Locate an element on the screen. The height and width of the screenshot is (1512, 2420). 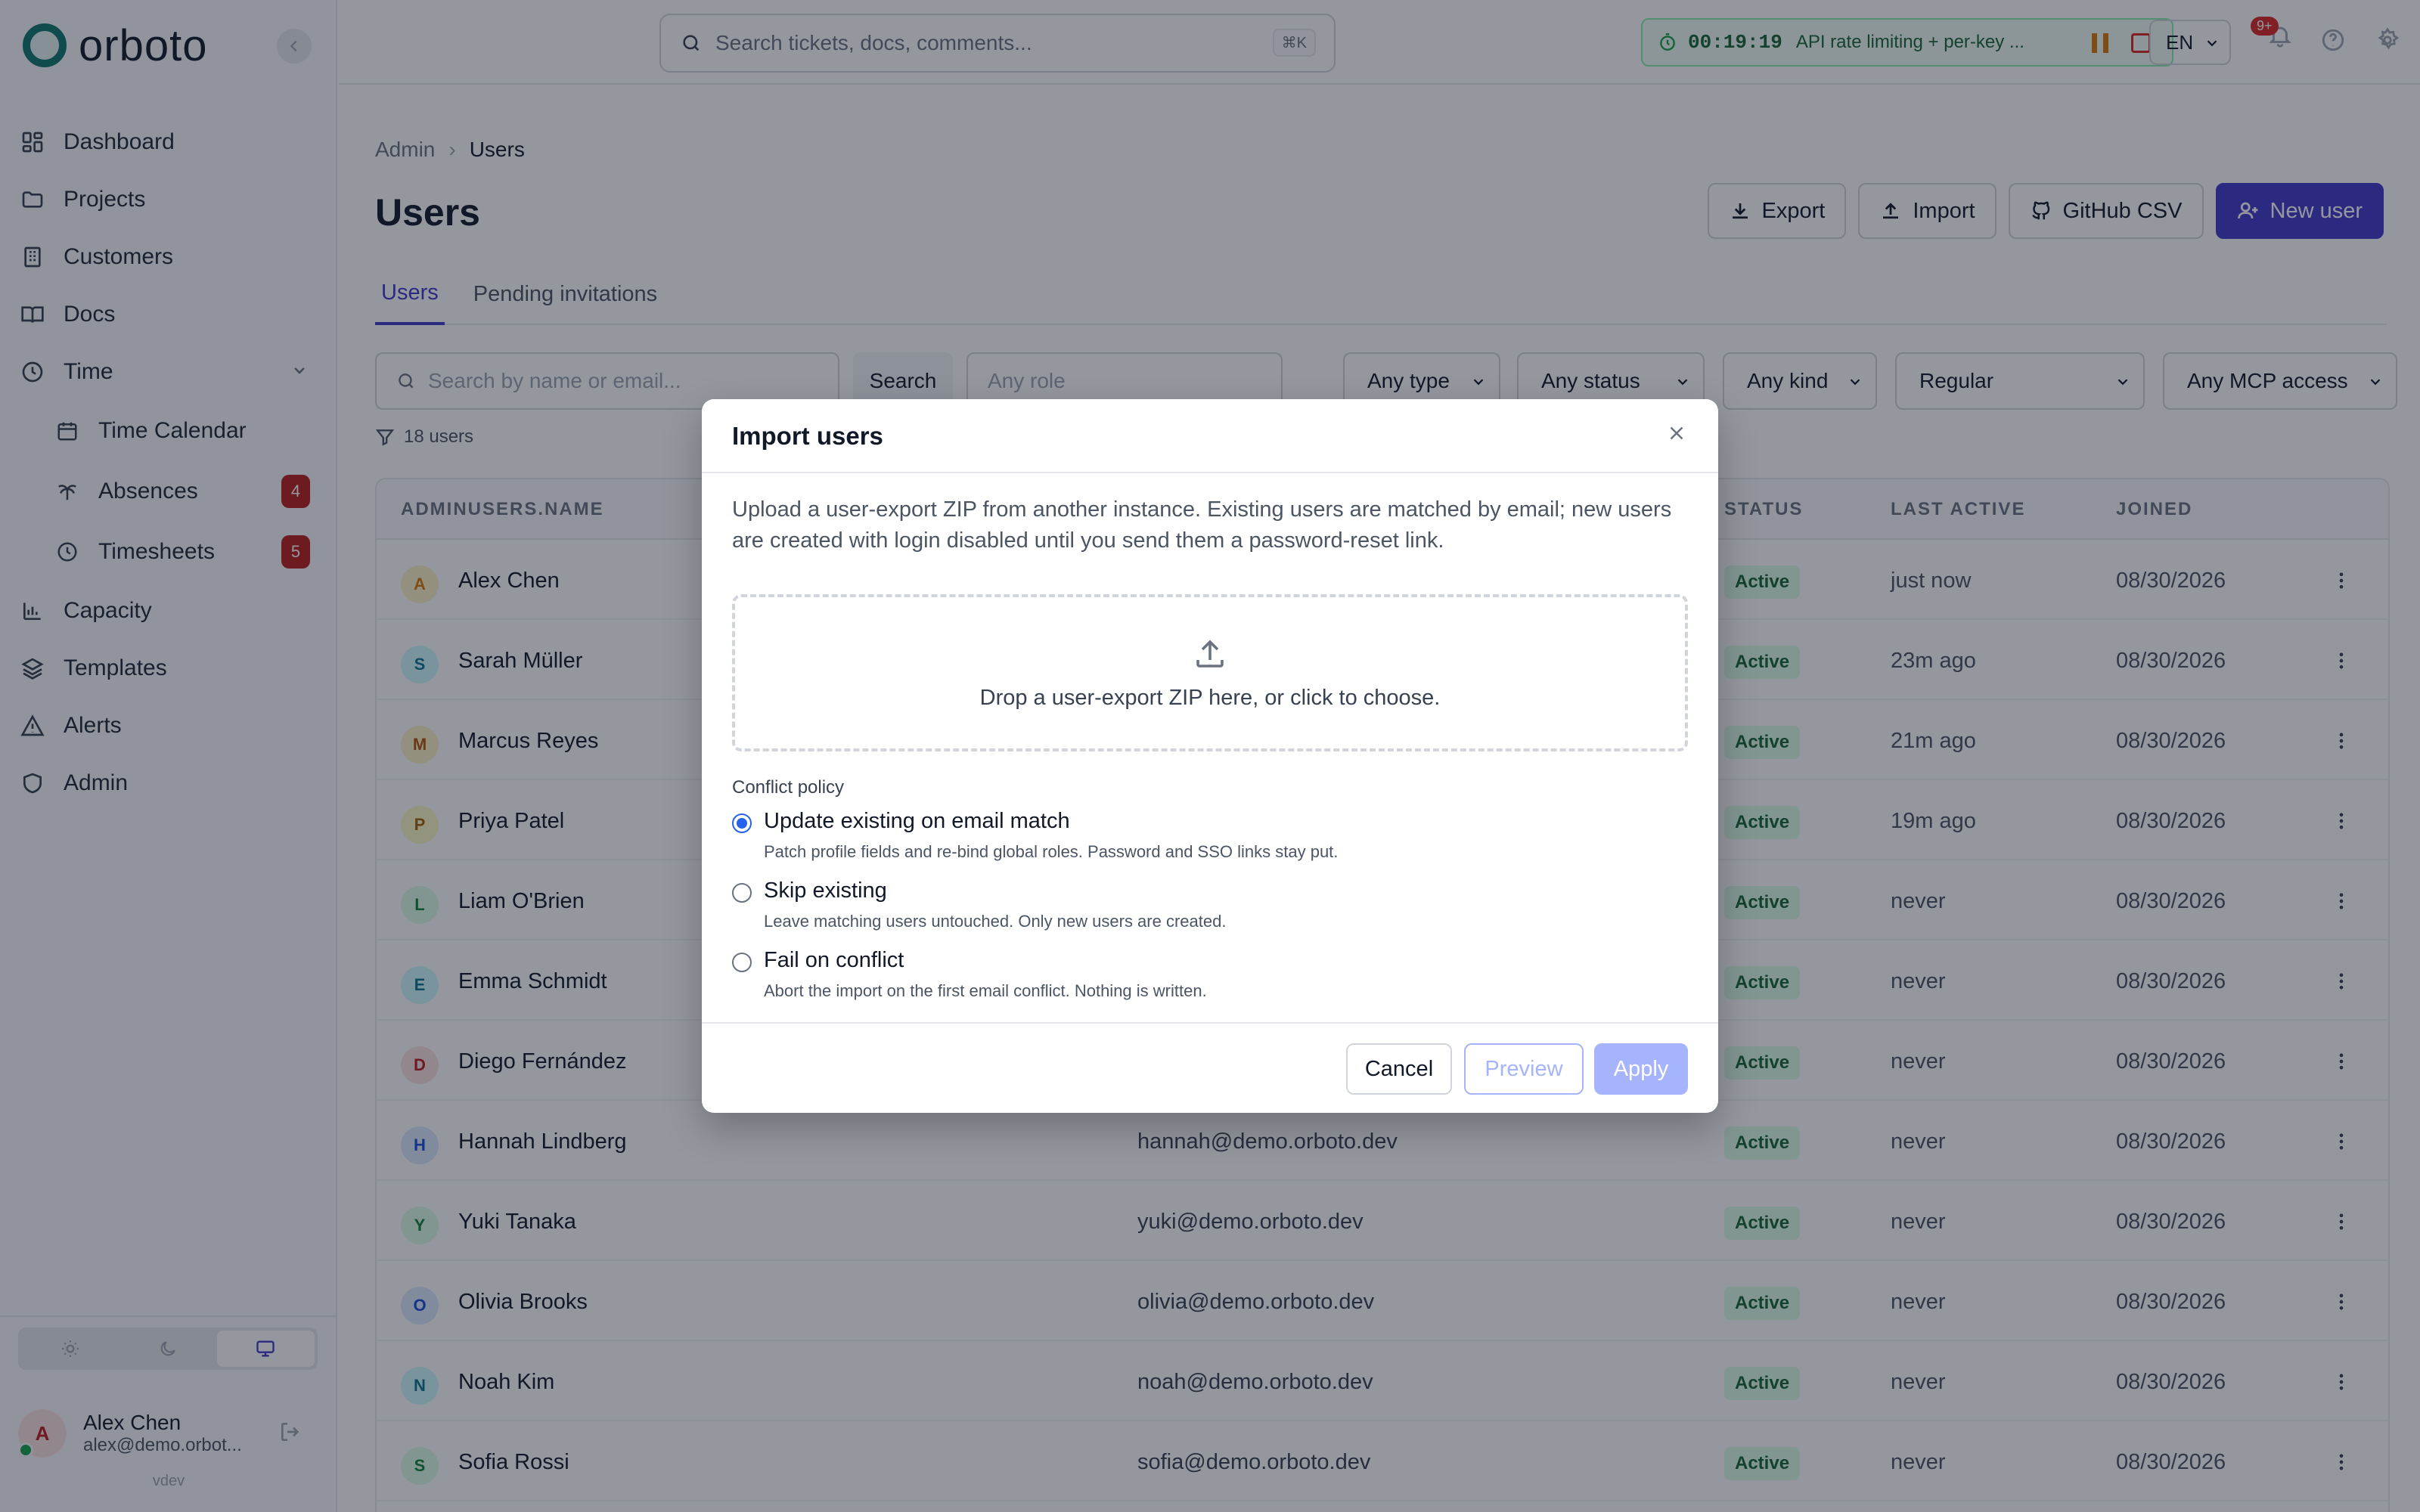
dialog-footer: Cancel Preview Apply is located at coordinates (1210, 1068).